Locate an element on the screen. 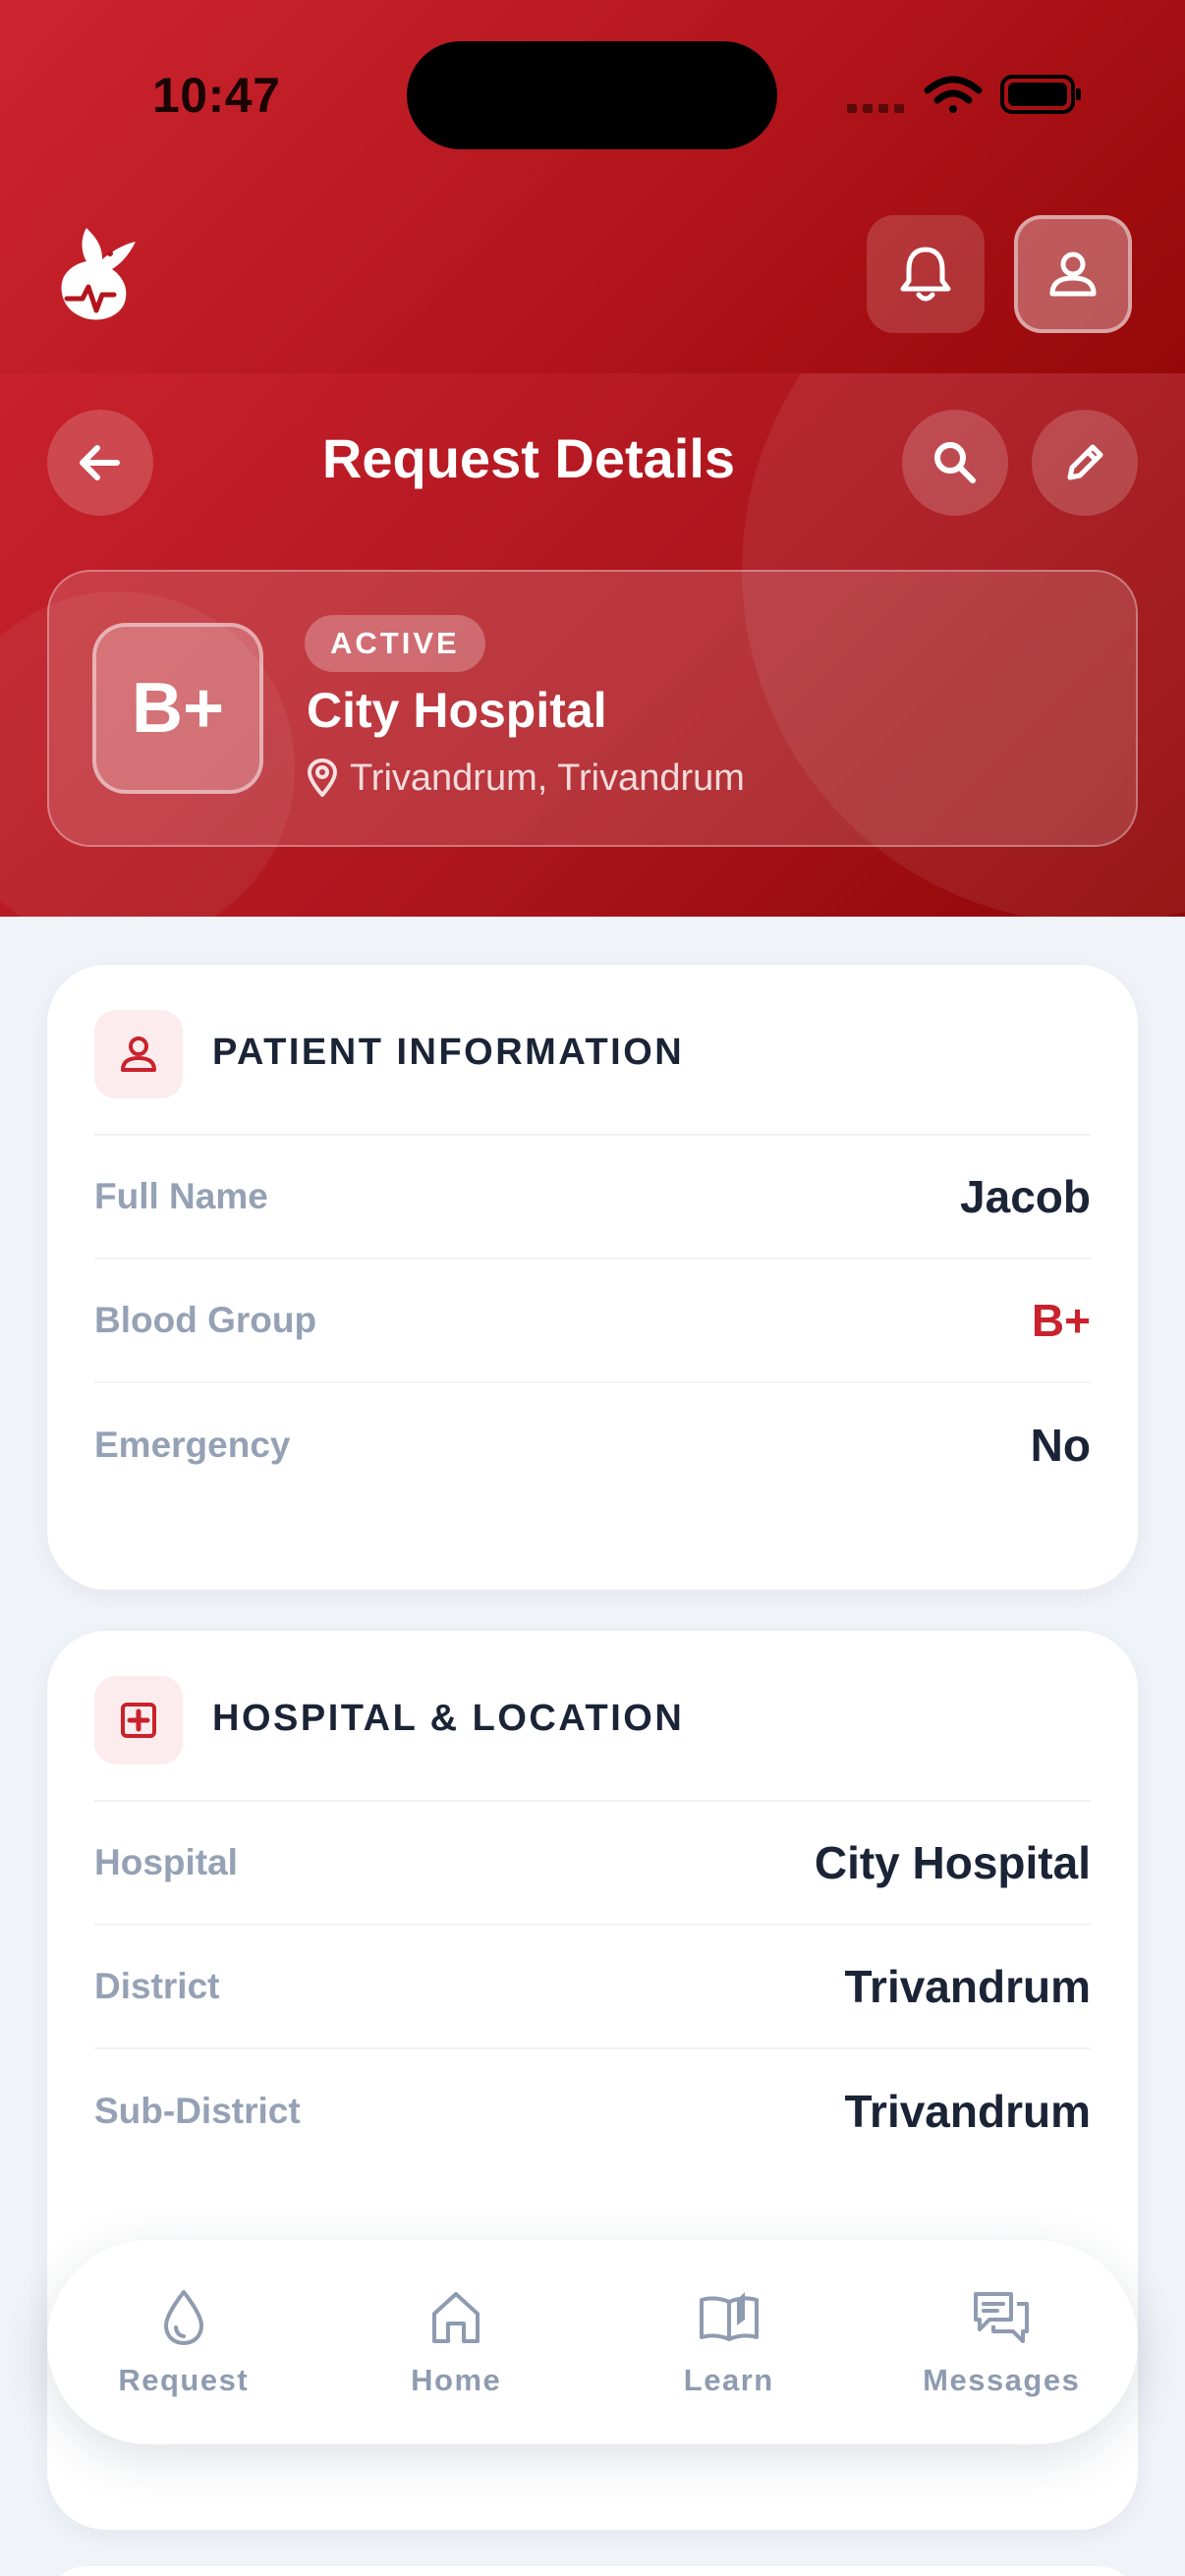 This screenshot has width=1185, height=2576. row-value: Jacob is located at coordinates (1026, 1196).